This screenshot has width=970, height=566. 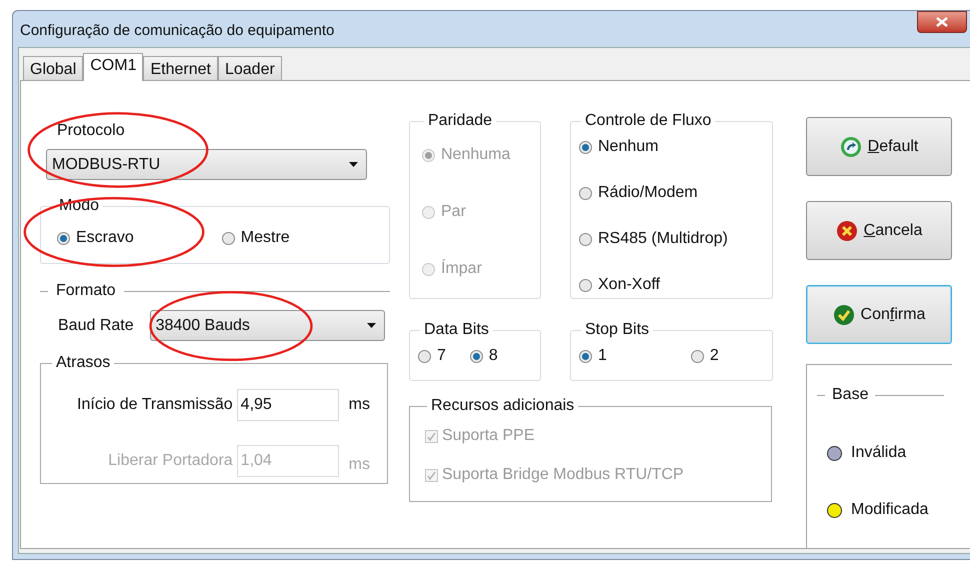 What do you see at coordinates (170, 461) in the screenshot?
I see `field-label: Liberar Portadora` at bounding box center [170, 461].